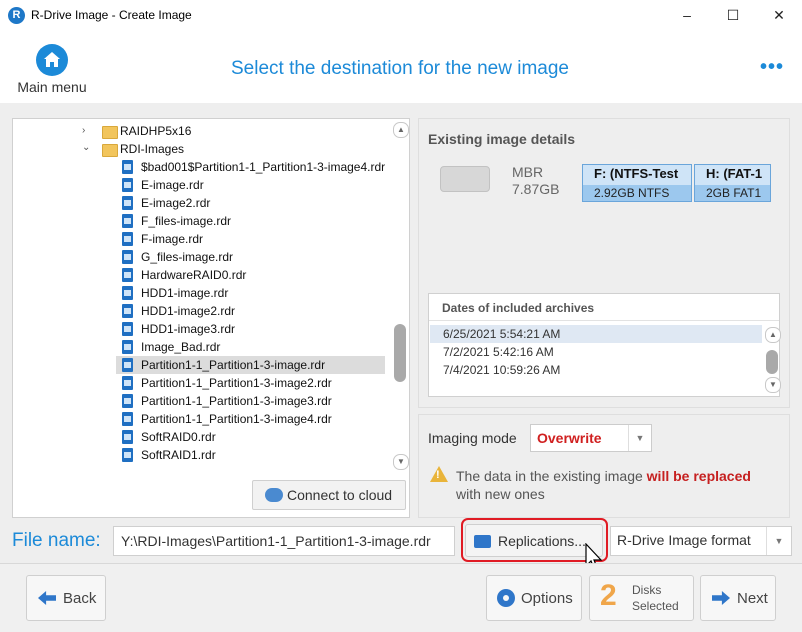 The image size is (802, 632). Describe the element at coordinates (752, 598) in the screenshot. I see `next-label: Next` at that location.